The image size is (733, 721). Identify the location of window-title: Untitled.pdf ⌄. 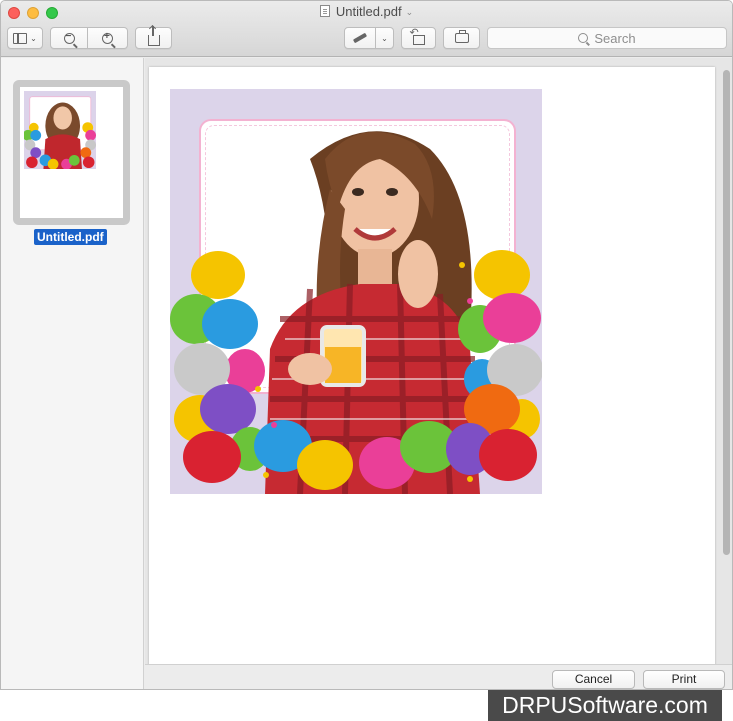
(366, 11).